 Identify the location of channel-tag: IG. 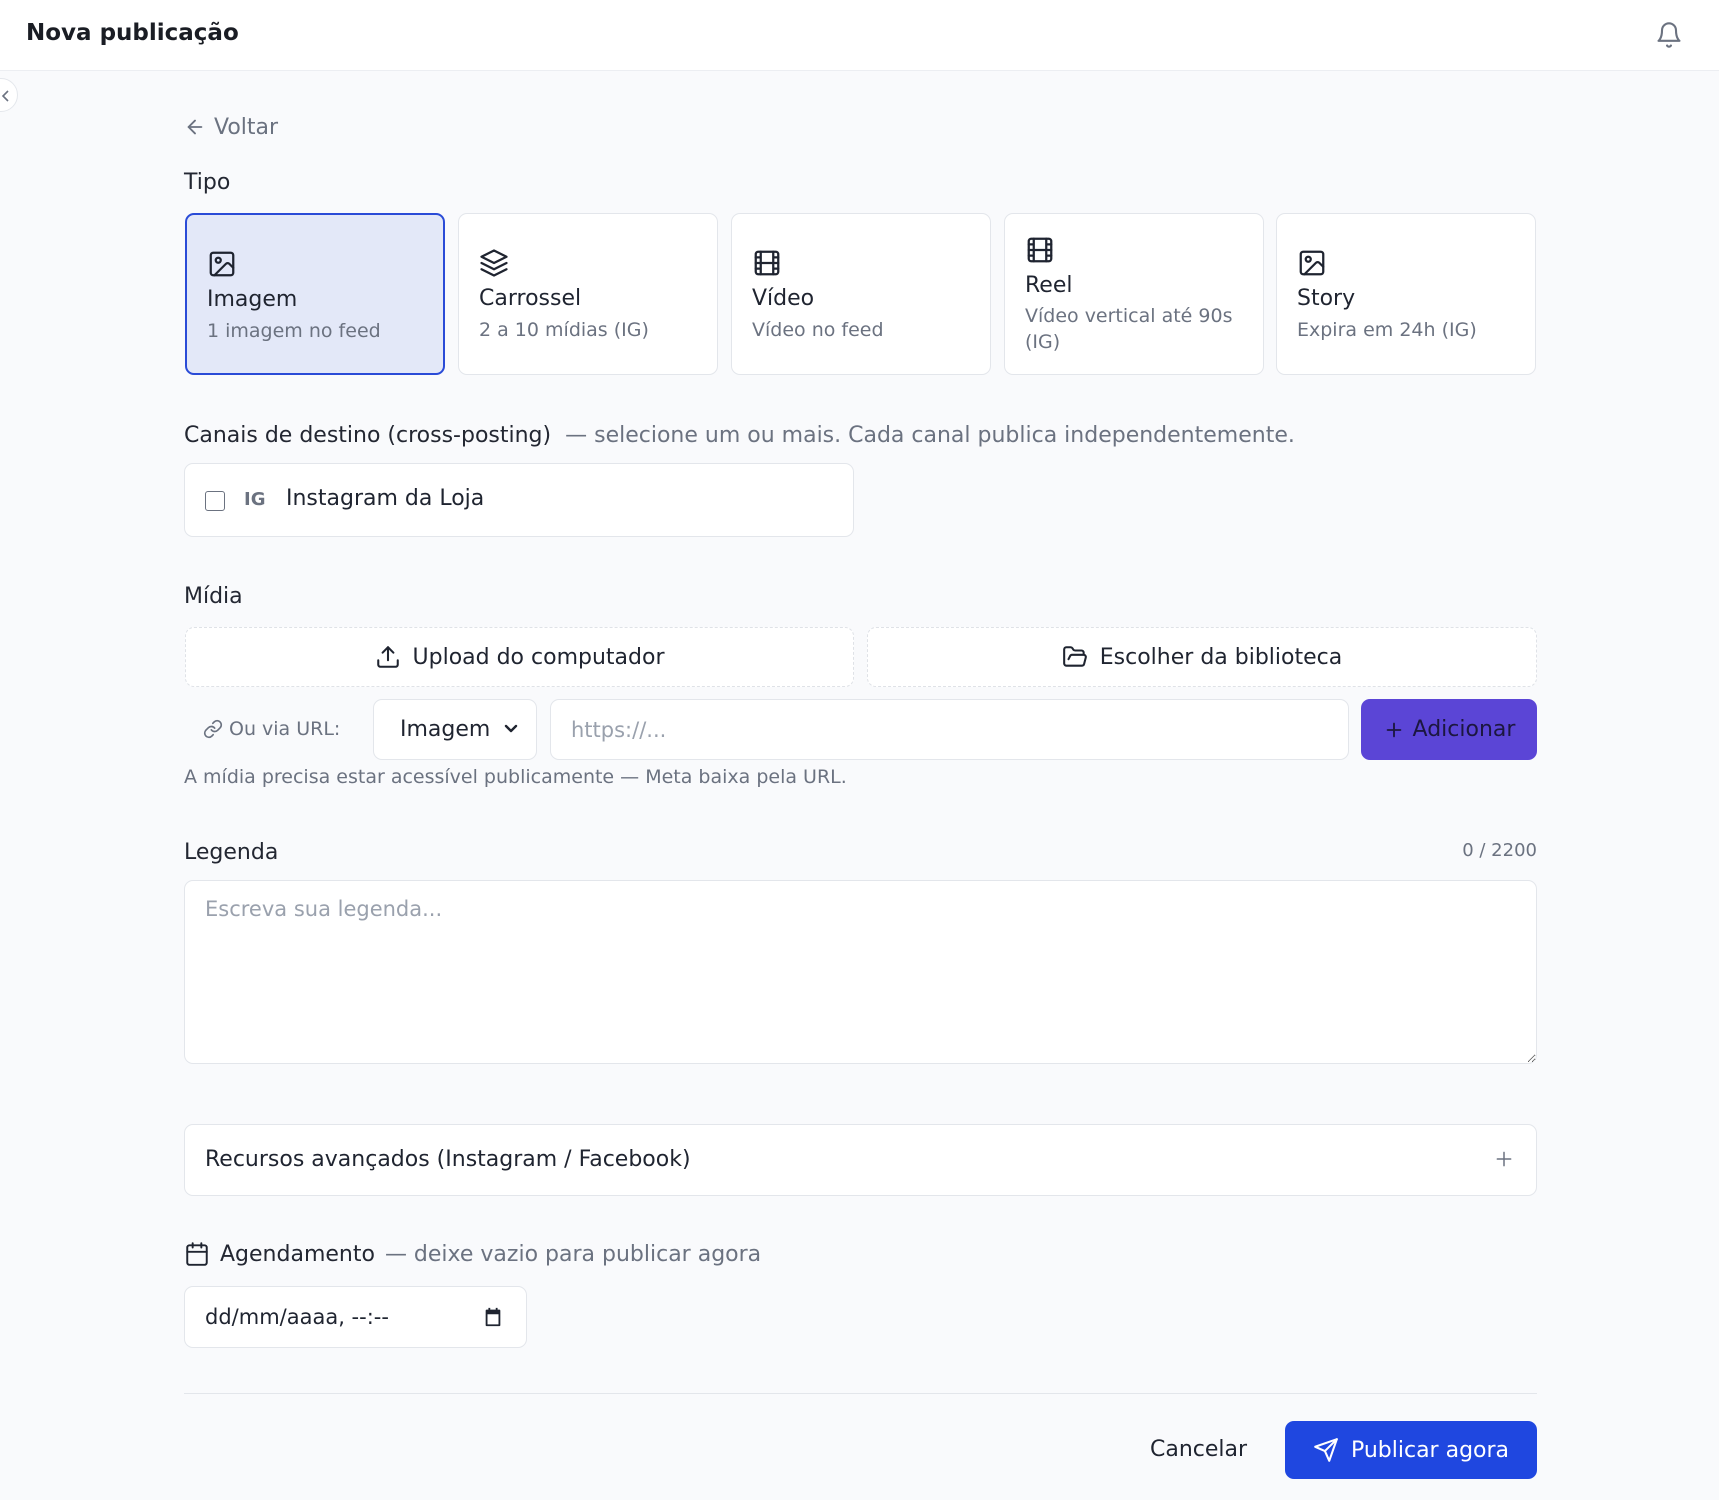
(255, 499).